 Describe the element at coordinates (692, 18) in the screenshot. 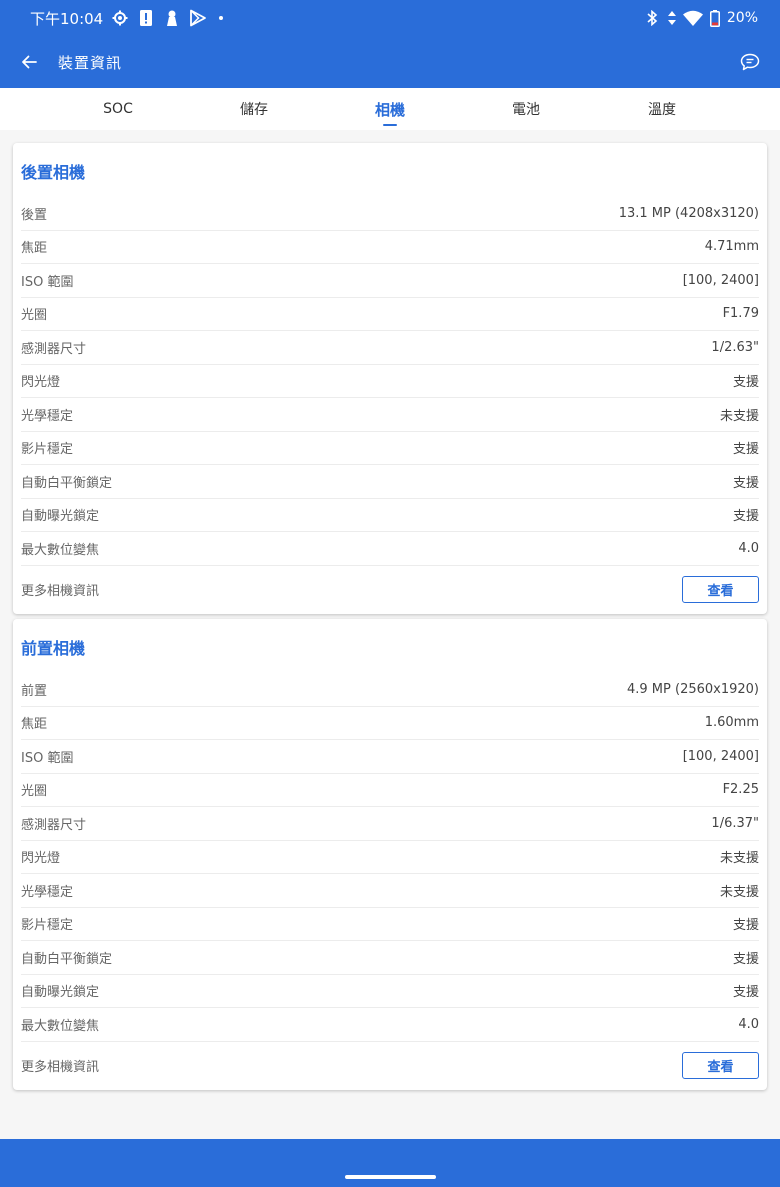

I see `wifi-icon` at that location.